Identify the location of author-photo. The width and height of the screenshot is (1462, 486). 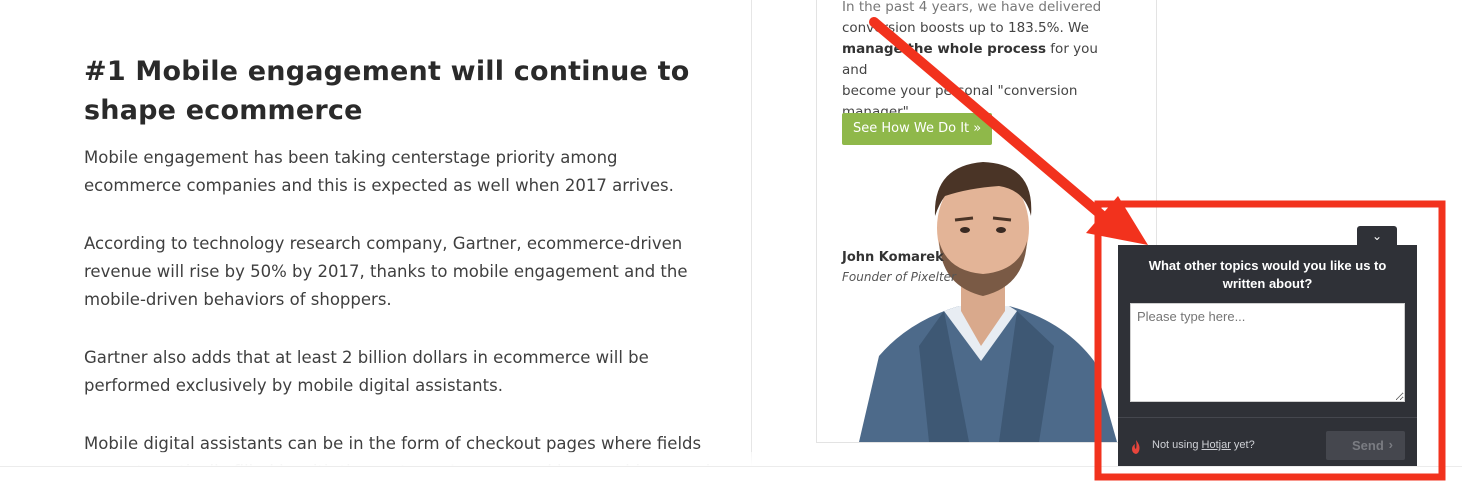
(988, 302).